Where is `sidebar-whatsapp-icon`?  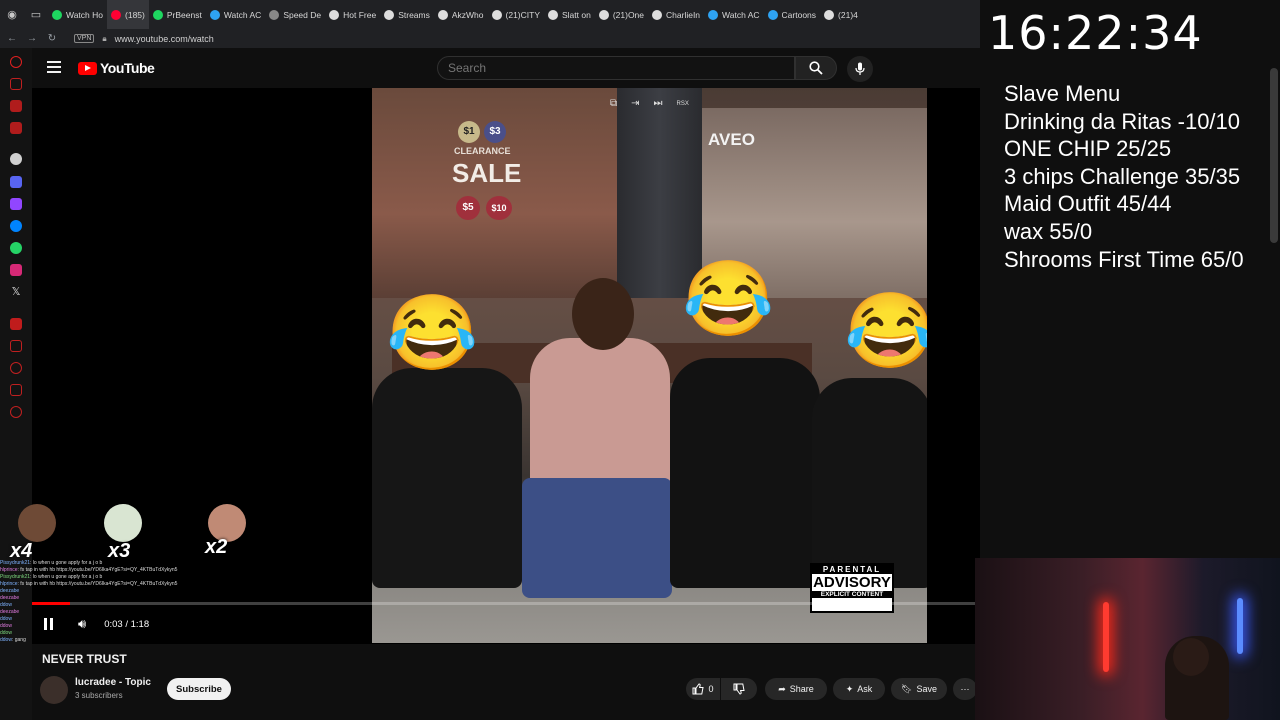
sidebar-whatsapp-icon is located at coordinates (16, 248).